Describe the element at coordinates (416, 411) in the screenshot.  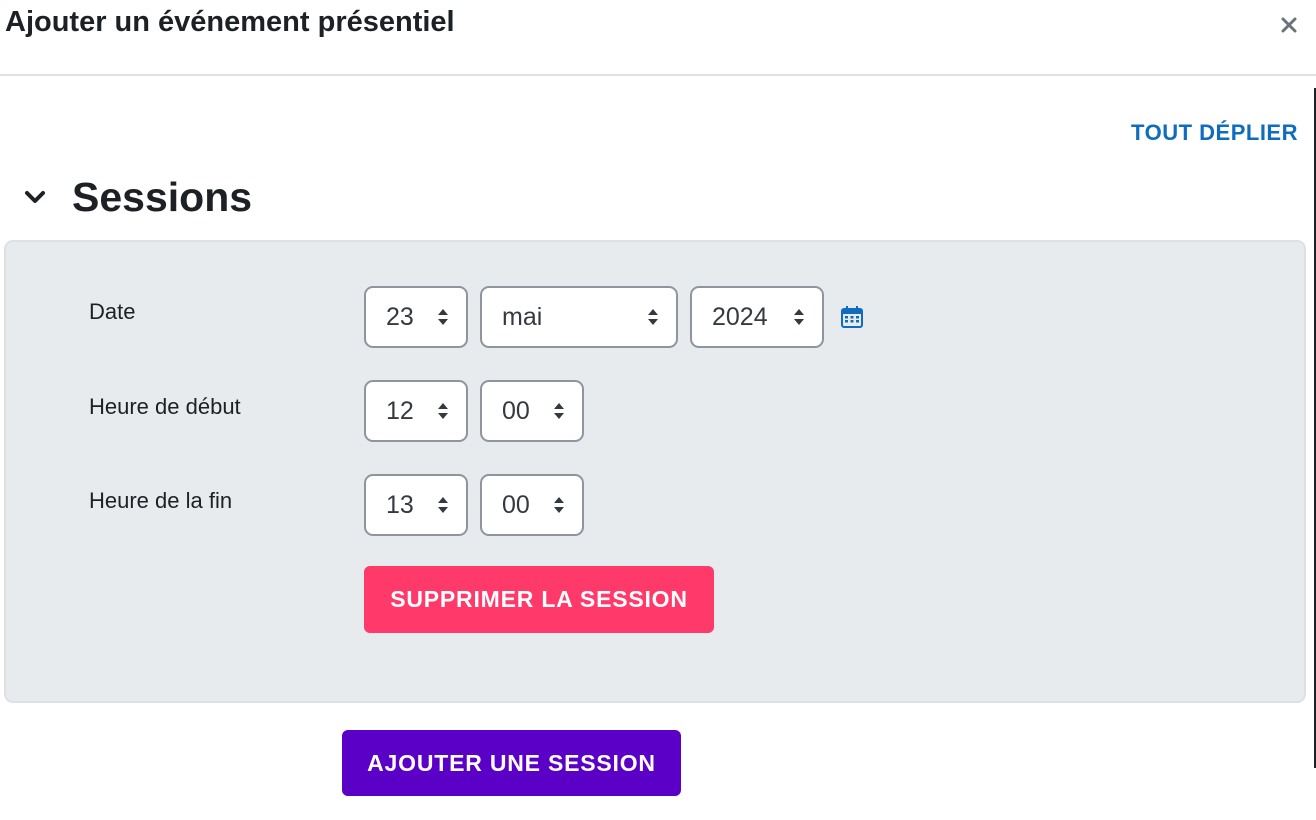
I see `start-hour-select: 12` at that location.